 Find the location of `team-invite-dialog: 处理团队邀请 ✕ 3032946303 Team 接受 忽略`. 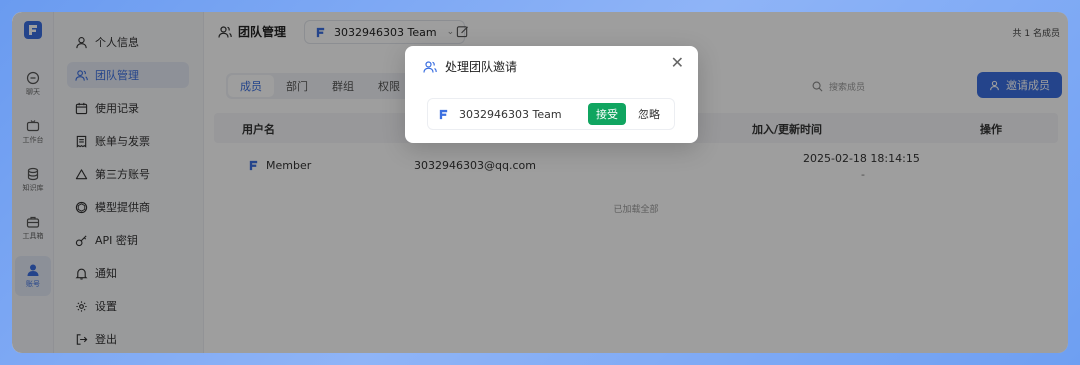

team-invite-dialog: 处理团队邀请 ✕ 3032946303 Team 接受 忽略 is located at coordinates (551, 94).